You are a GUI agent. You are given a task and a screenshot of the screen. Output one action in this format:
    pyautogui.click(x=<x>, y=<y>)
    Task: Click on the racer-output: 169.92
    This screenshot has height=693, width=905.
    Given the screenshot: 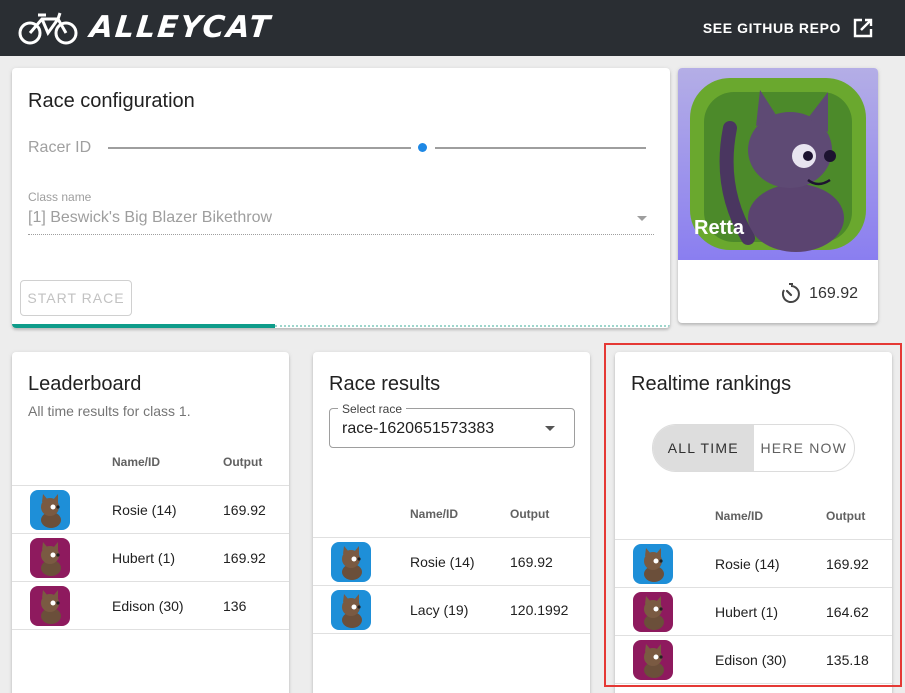 What is the action you would take?
    pyautogui.click(x=818, y=294)
    